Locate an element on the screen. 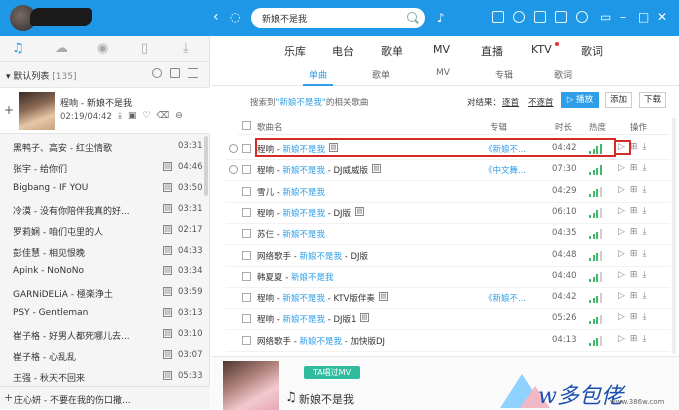 This screenshot has width=679, height=410. list-item: 彭佳慧 - 相见恨晚 ▤ 04:33 is located at coordinates (103, 252).